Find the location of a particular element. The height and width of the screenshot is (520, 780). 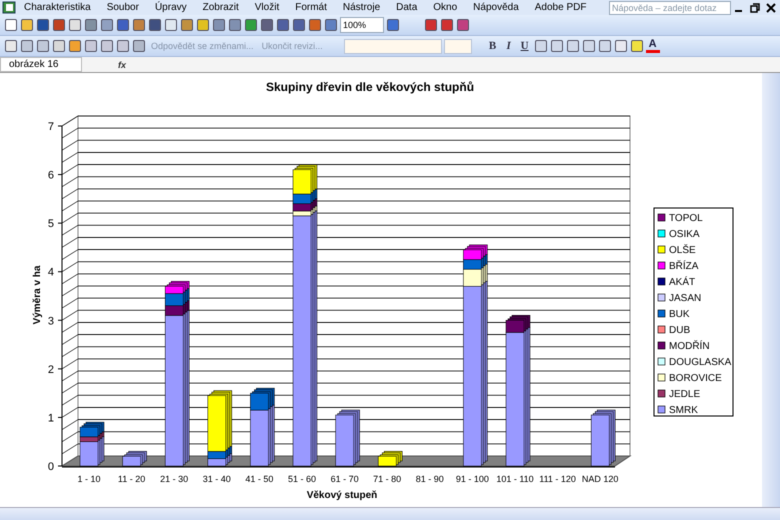

format-button: U is located at coordinates (525, 46).